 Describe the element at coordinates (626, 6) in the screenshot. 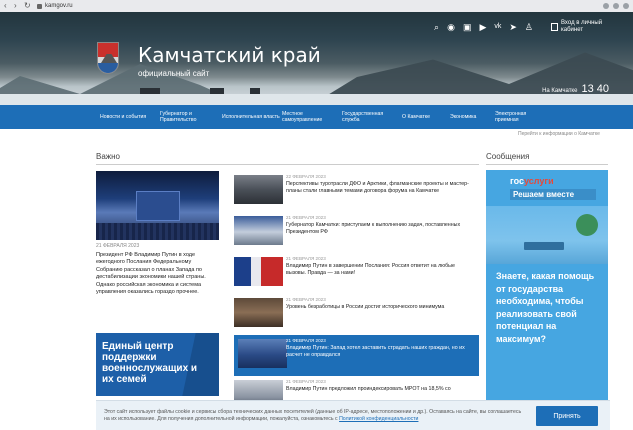

I see `menu-icon` at that location.